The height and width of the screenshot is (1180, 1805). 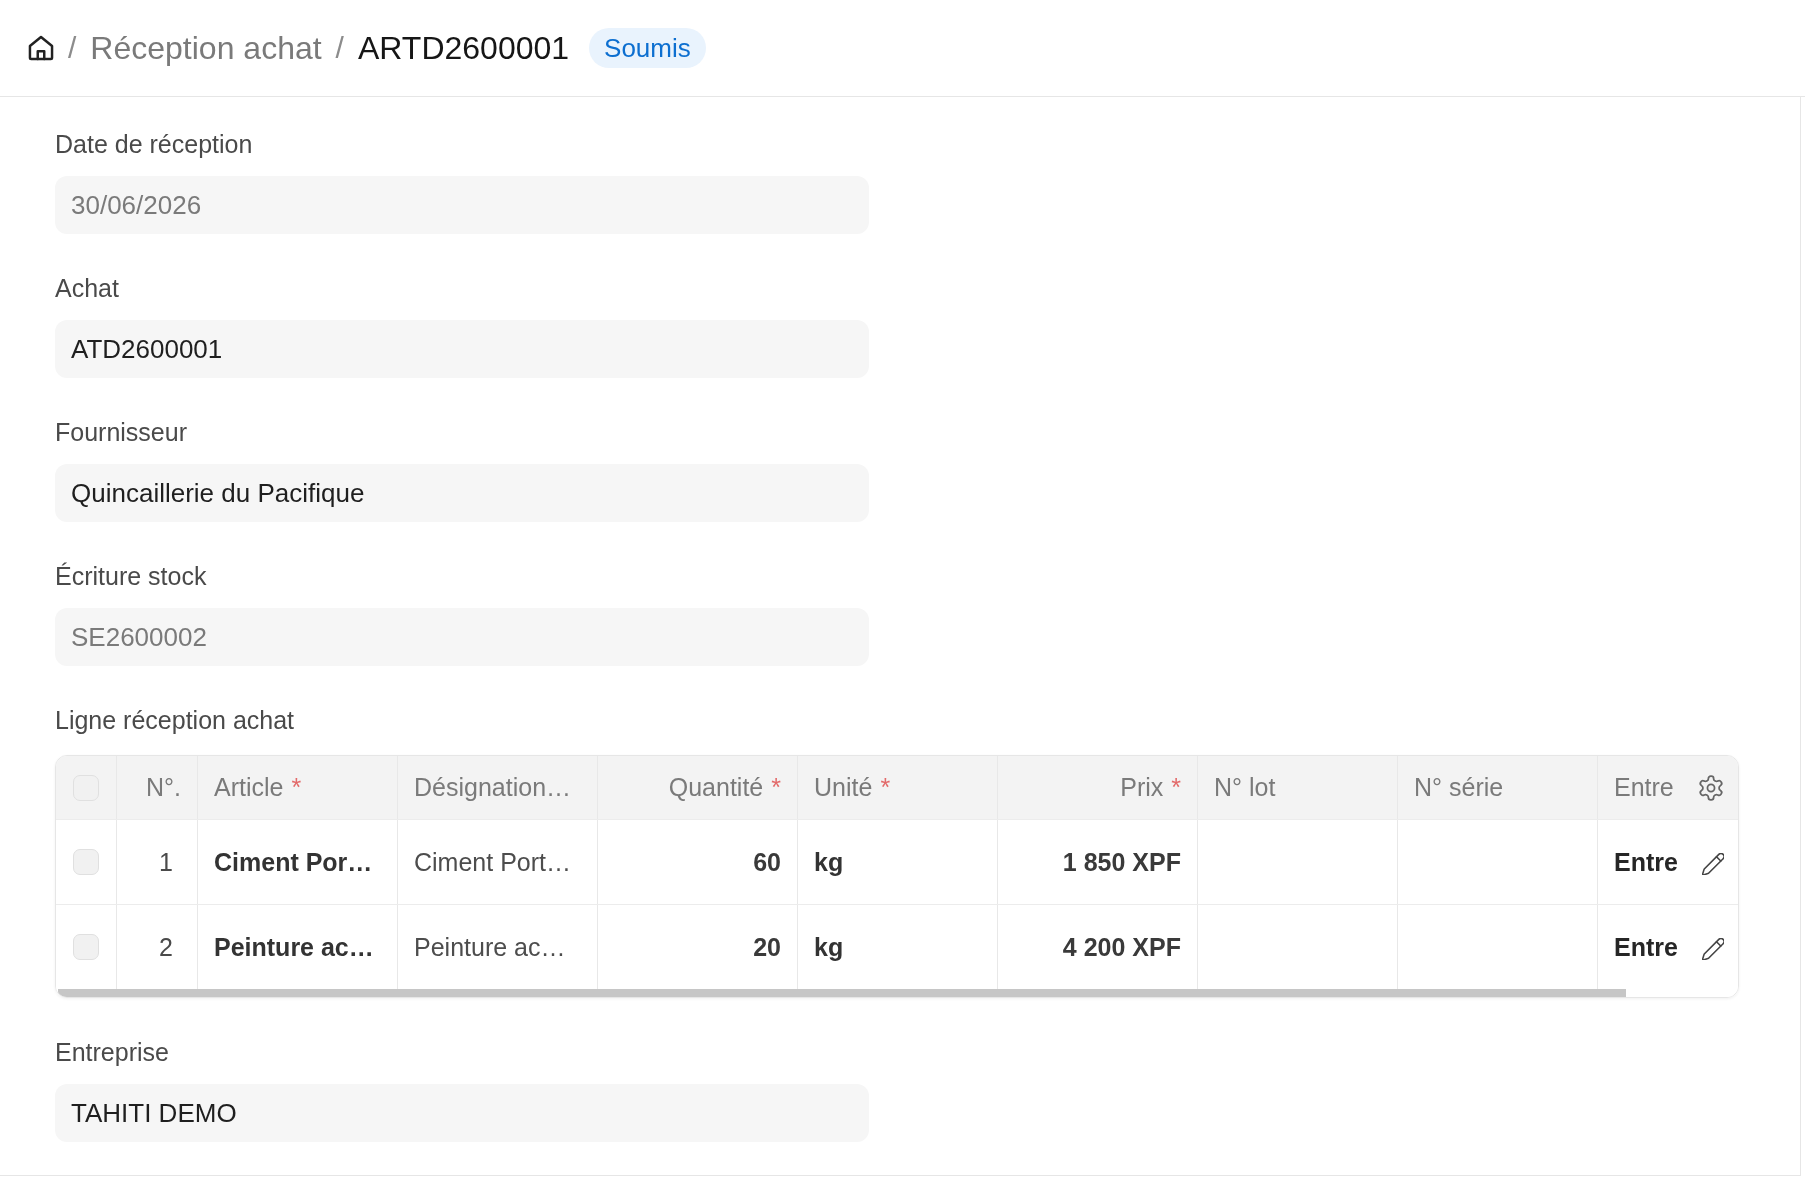 What do you see at coordinates (1459, 787) in the screenshot?
I see `column-title: N° série` at bounding box center [1459, 787].